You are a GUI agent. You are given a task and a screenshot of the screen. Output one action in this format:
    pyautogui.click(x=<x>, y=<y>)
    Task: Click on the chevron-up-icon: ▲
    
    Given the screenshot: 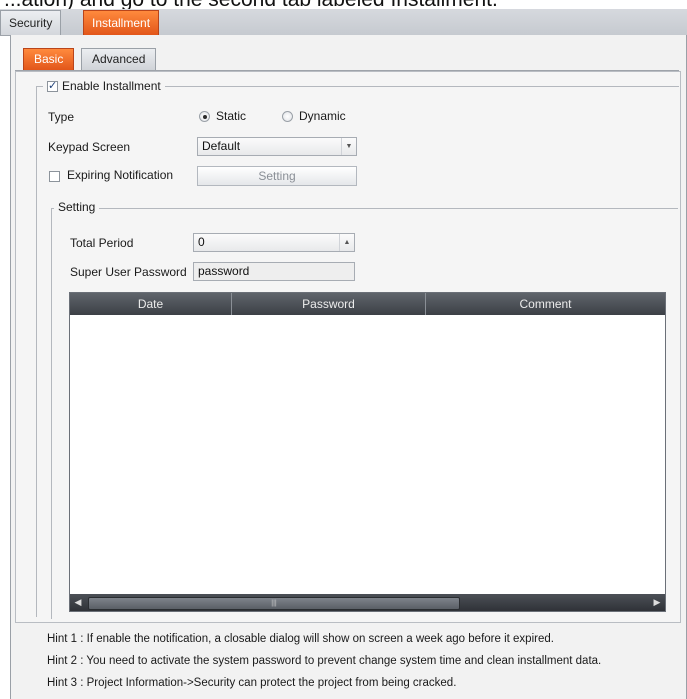 What is the action you would take?
    pyautogui.click(x=346, y=242)
    